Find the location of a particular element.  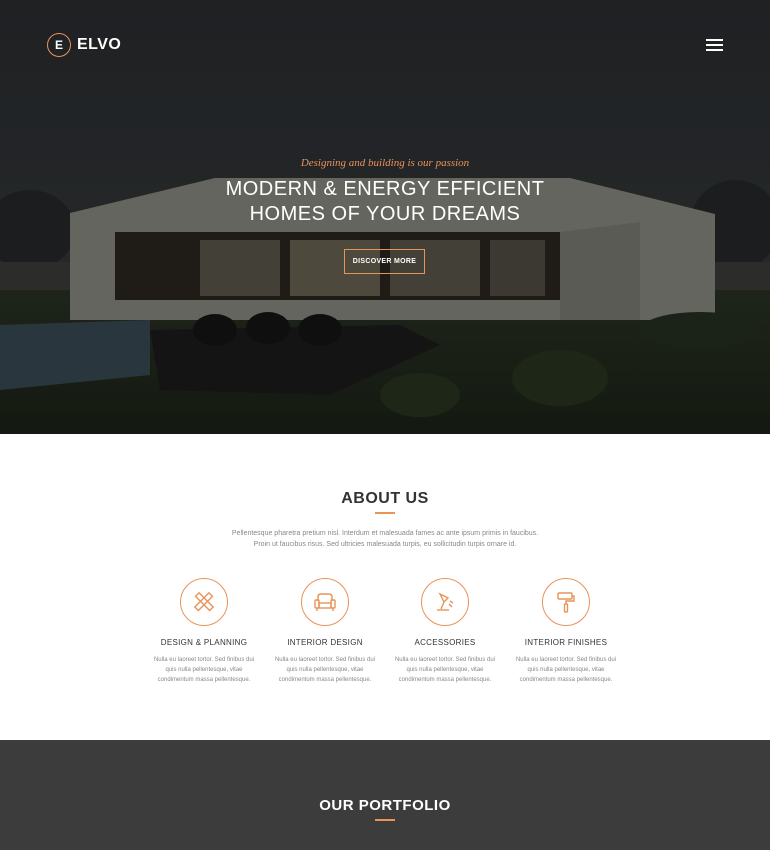

feature-title: ACCESSORIES is located at coordinates (445, 642).